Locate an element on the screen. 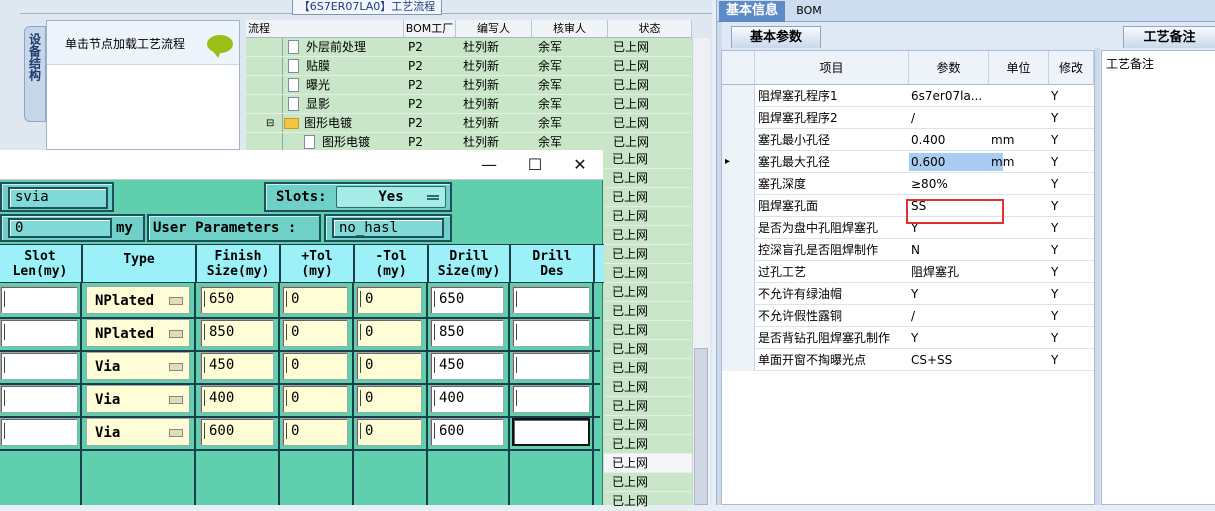  close-icon: ✕ is located at coordinates (580, 165).